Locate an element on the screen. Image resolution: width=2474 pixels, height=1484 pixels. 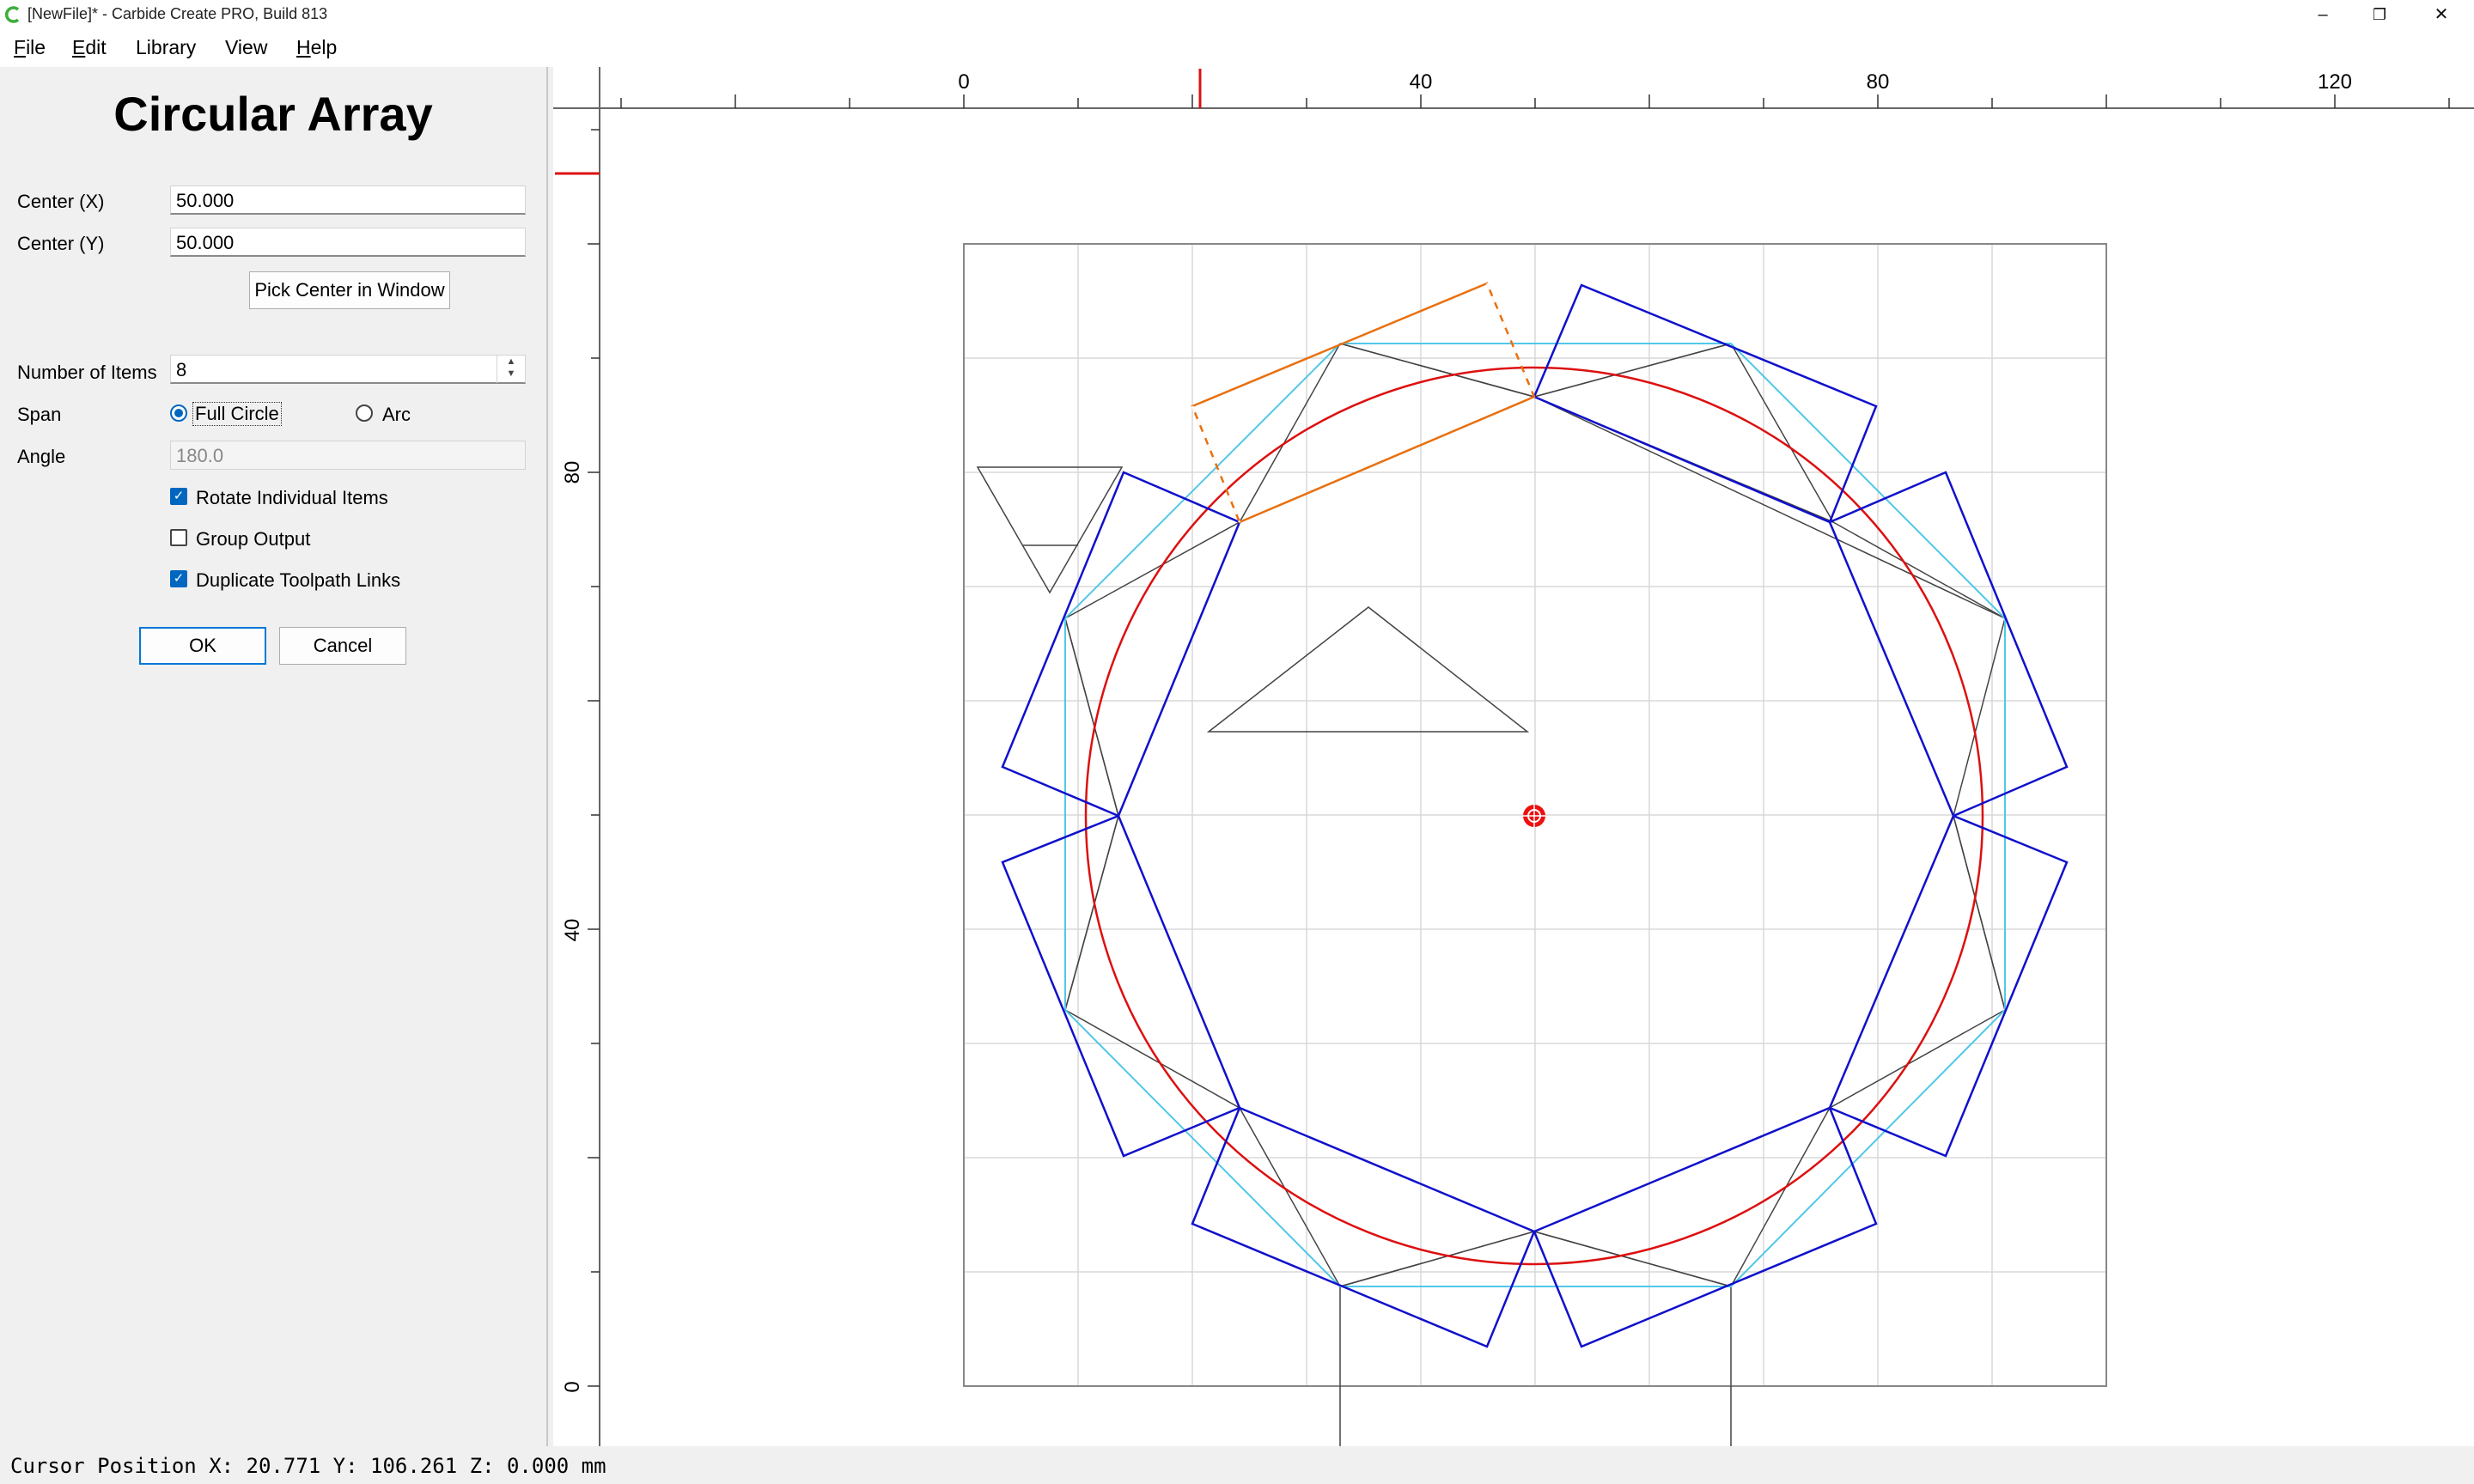
ruler-x-label: 0 is located at coordinates (963, 82).